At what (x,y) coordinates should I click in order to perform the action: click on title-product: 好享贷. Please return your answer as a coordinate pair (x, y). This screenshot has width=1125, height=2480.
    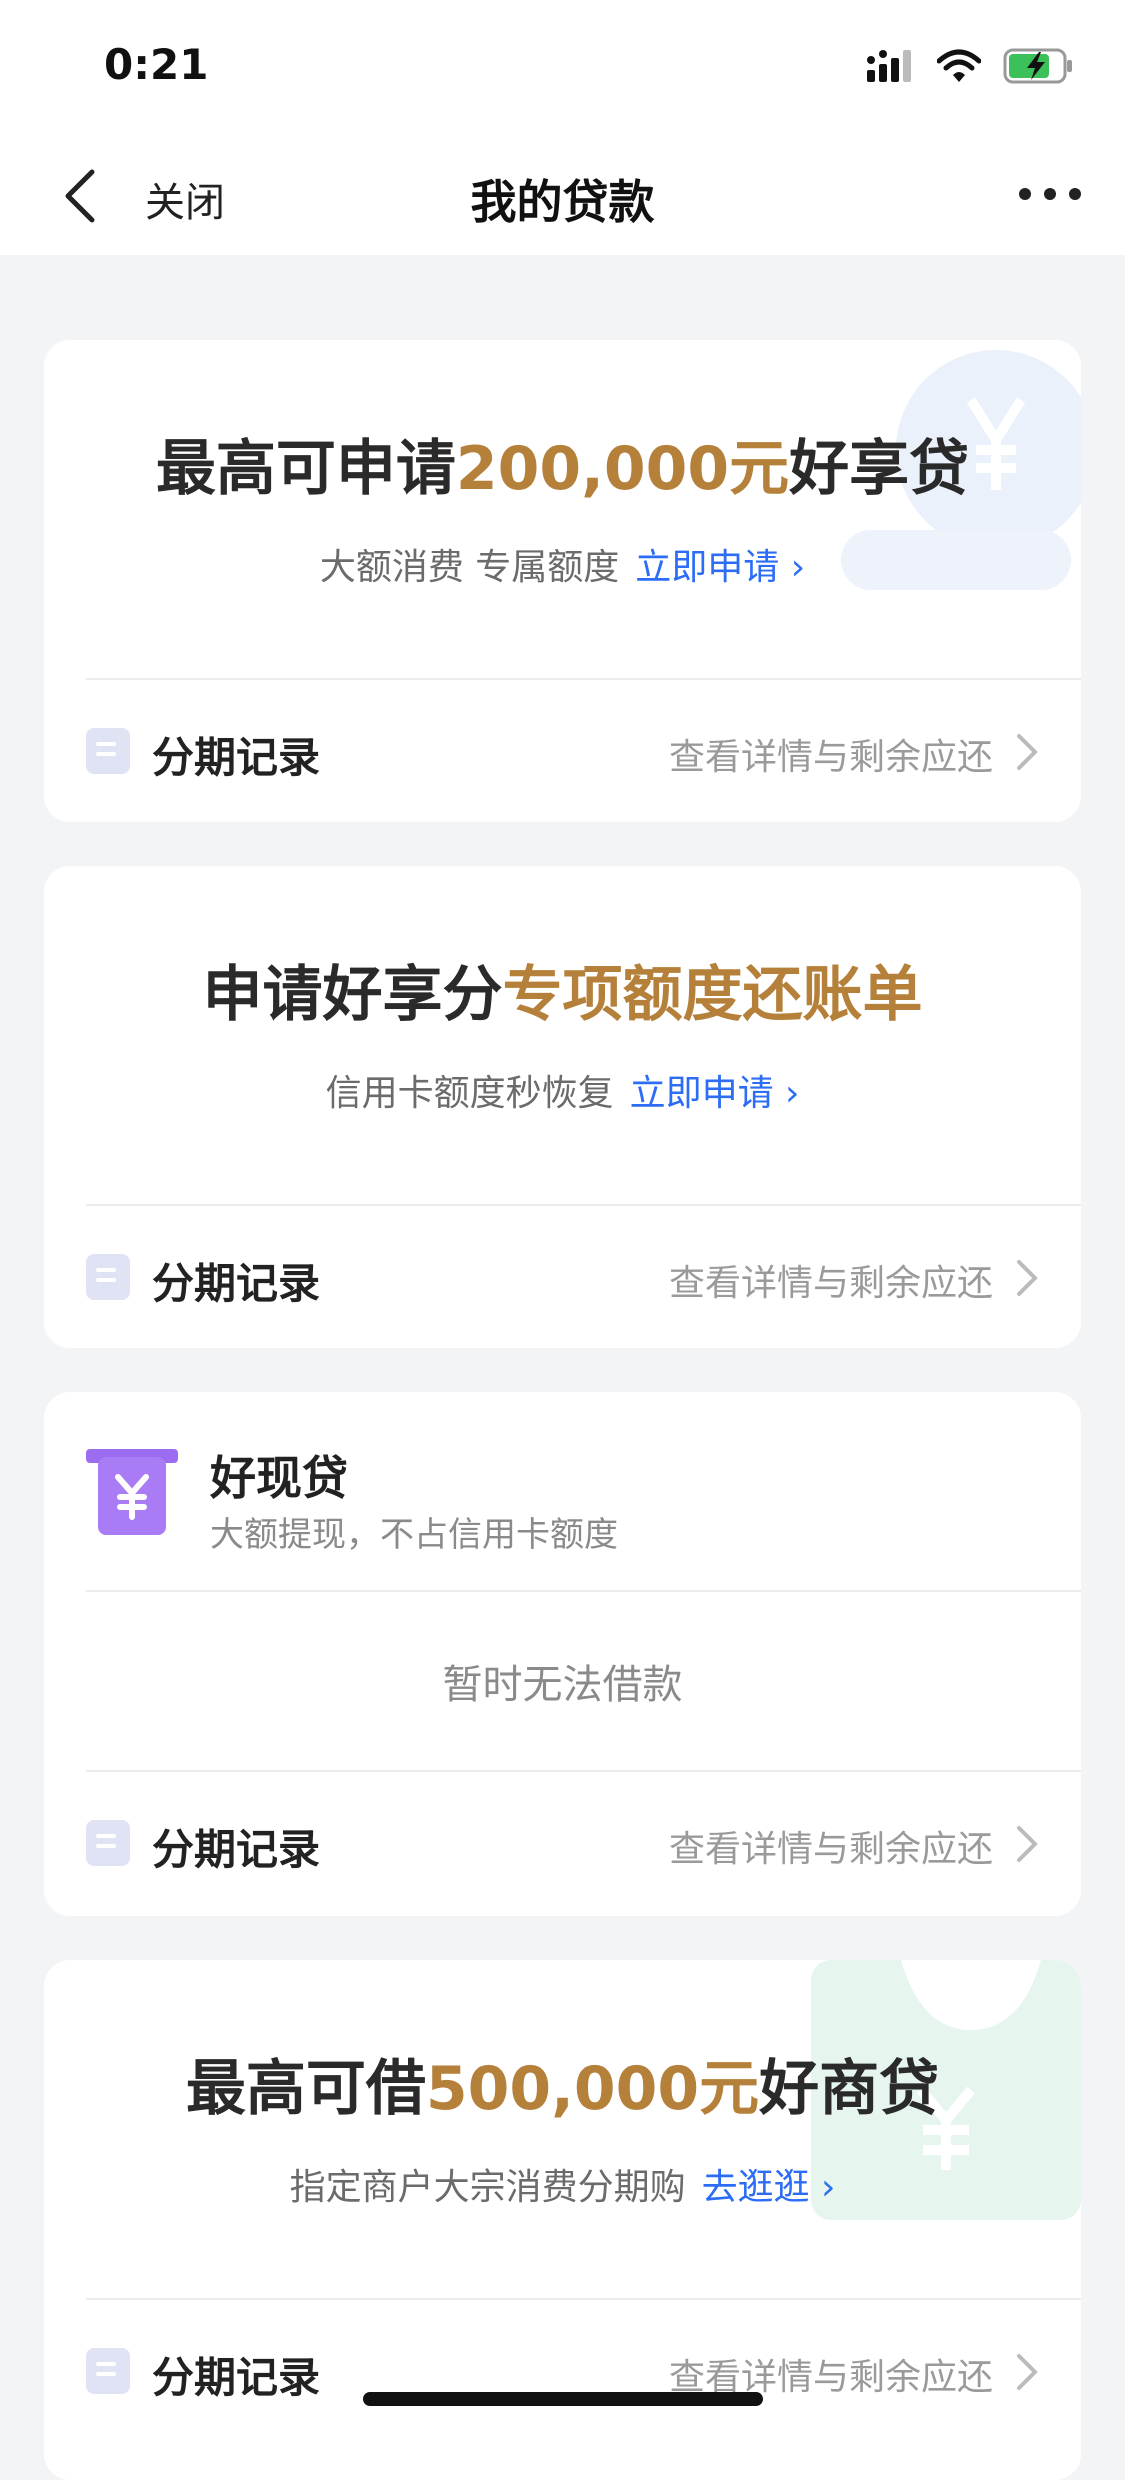
    Looking at the image, I should click on (879, 469).